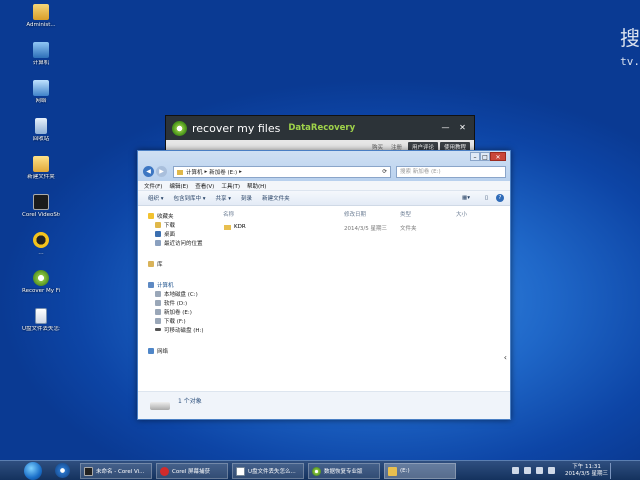  What do you see at coordinates (190, 198) in the screenshot?
I see `include-in-library-button: 包含到库中 ▾` at bounding box center [190, 198].